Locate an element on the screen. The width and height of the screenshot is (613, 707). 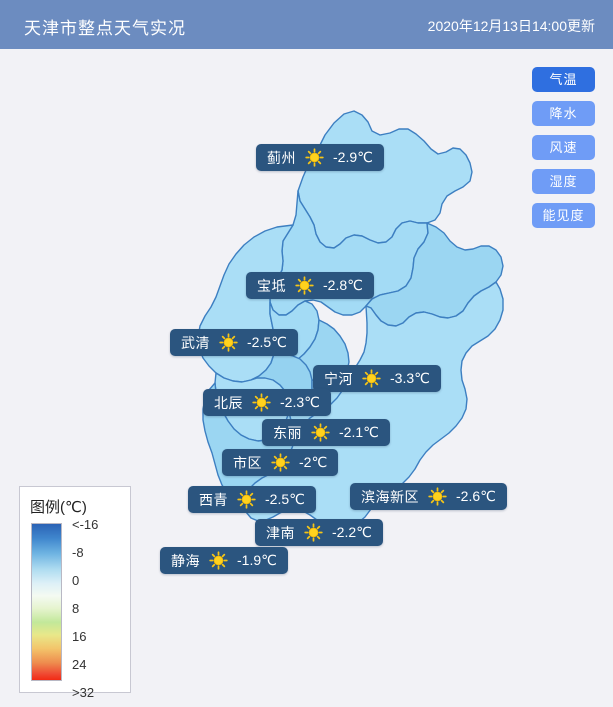
legend-panel: 图例(℃) <-16 -8 0 8 16 24 >32 is located at coordinates (75, 593).